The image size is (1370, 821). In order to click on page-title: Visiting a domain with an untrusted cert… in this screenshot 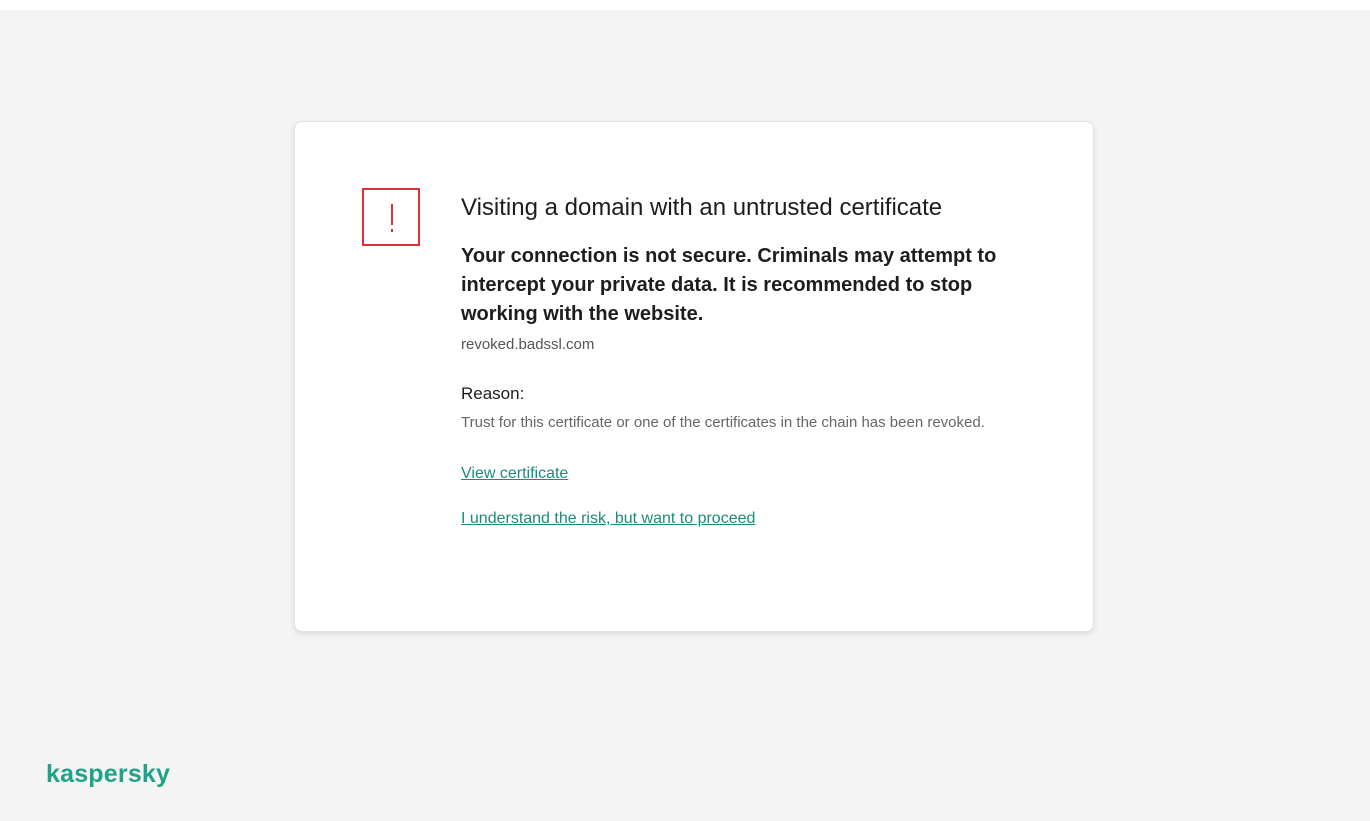, I will do `click(702, 207)`.